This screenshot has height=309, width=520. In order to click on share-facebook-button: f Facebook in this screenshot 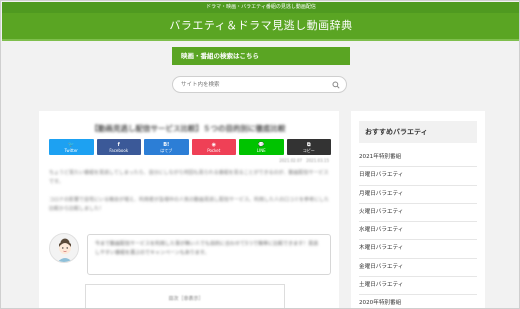, I will do `click(118, 147)`.